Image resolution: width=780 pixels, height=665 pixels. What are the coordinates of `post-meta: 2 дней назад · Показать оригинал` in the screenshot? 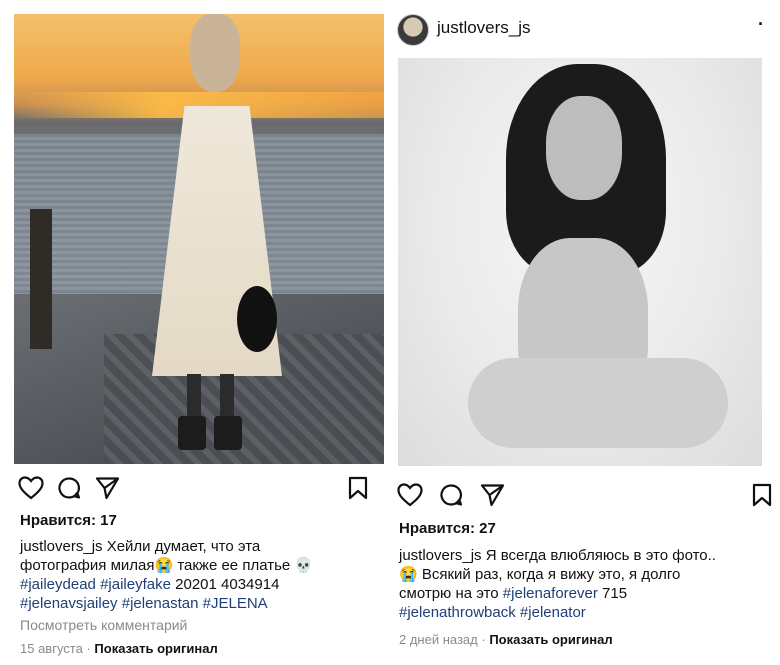 It's located at (506, 639).